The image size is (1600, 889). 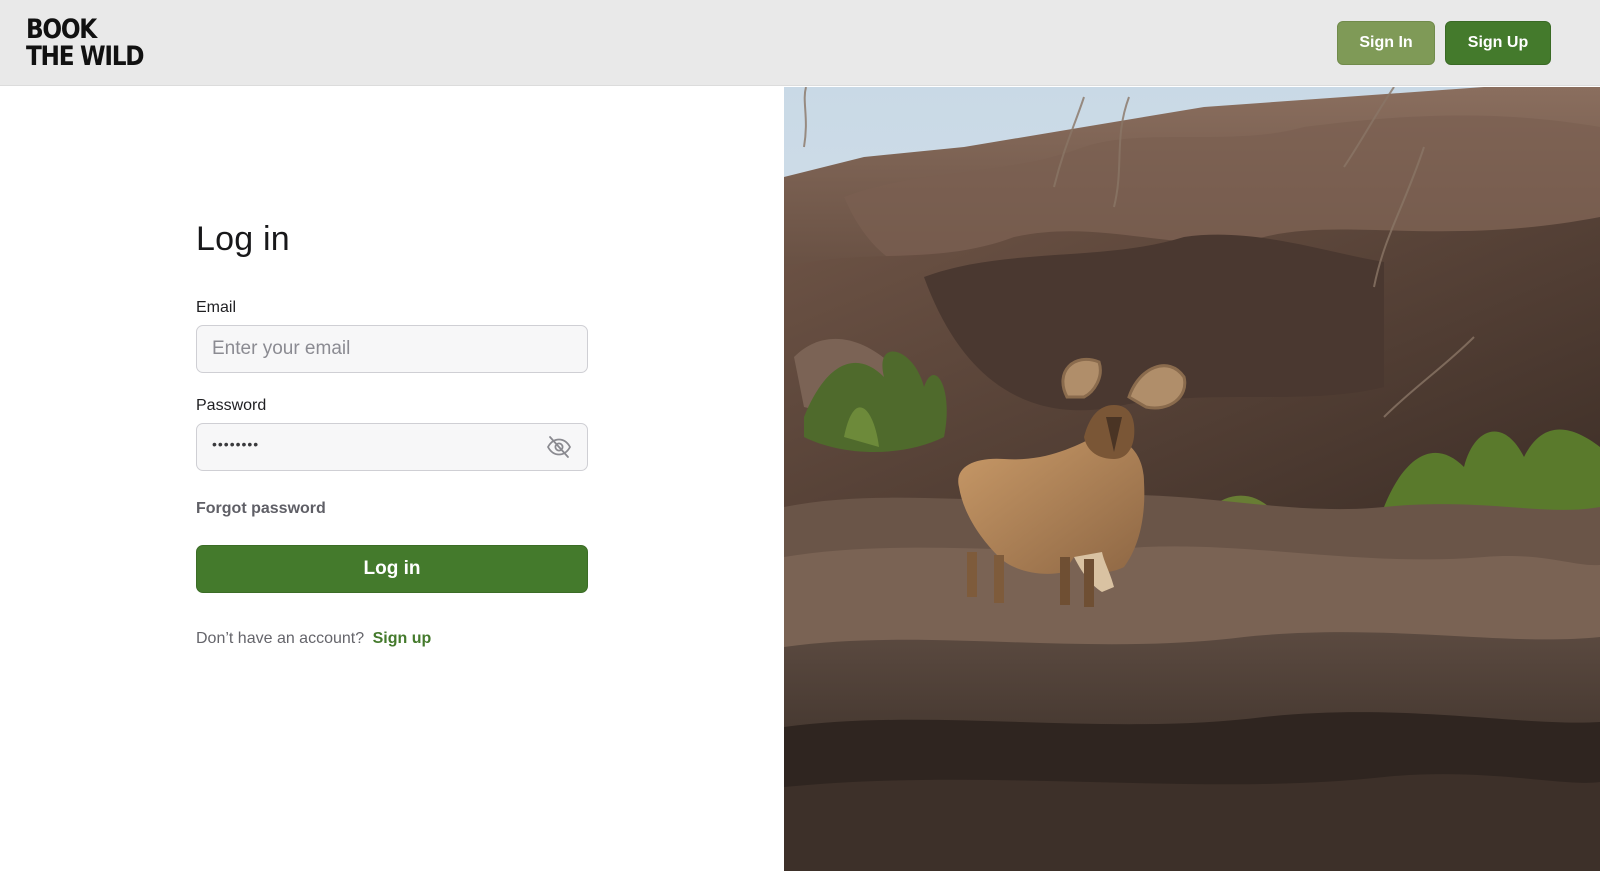 What do you see at coordinates (243, 239) in the screenshot?
I see `page-title: Log in` at bounding box center [243, 239].